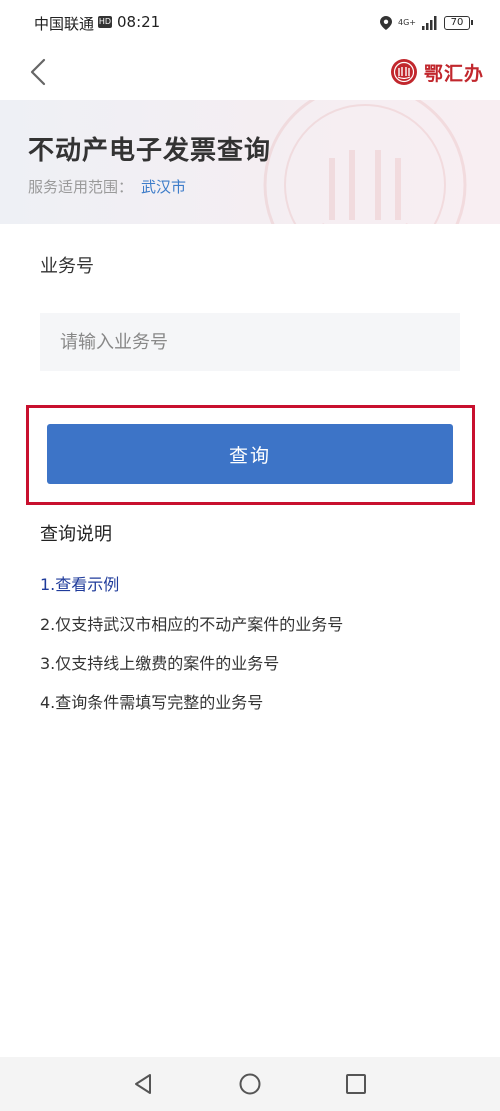 The width and height of the screenshot is (500, 1111). I want to click on status-bar: 中国联通 HD 08:21 4G+ 70, so click(250, 23).